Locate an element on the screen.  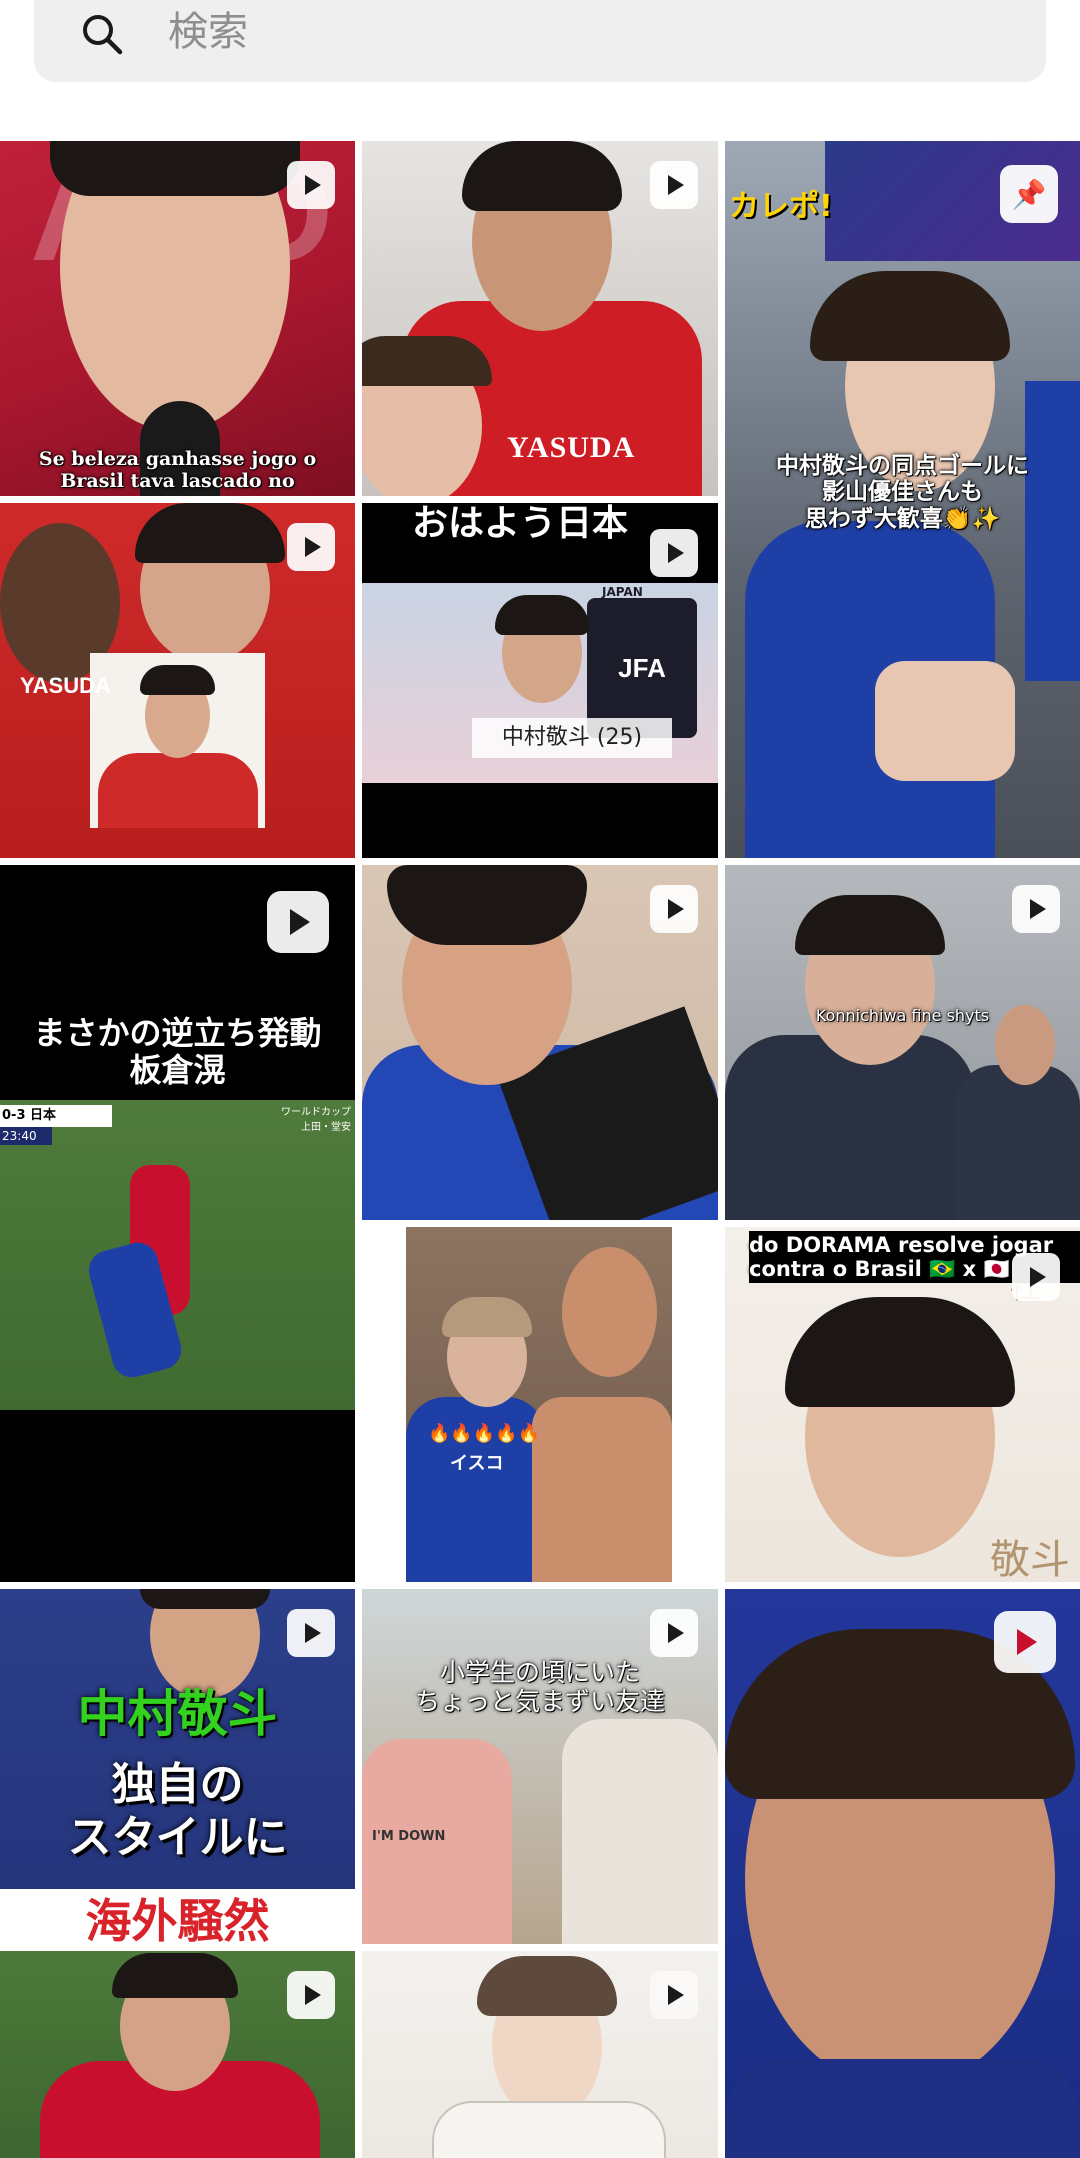
headline-green: 中村敬斗 is located at coordinates (177, 1714).